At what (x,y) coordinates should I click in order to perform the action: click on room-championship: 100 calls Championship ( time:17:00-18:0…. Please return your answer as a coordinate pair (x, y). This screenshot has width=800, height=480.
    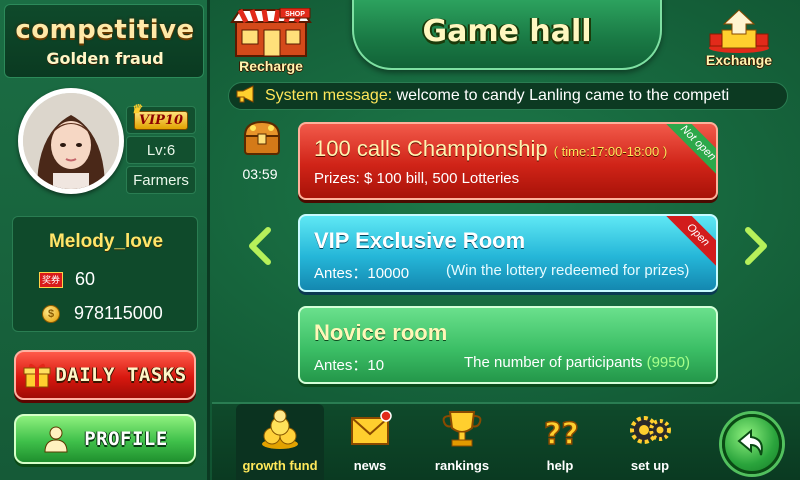
    Looking at the image, I should click on (508, 161).